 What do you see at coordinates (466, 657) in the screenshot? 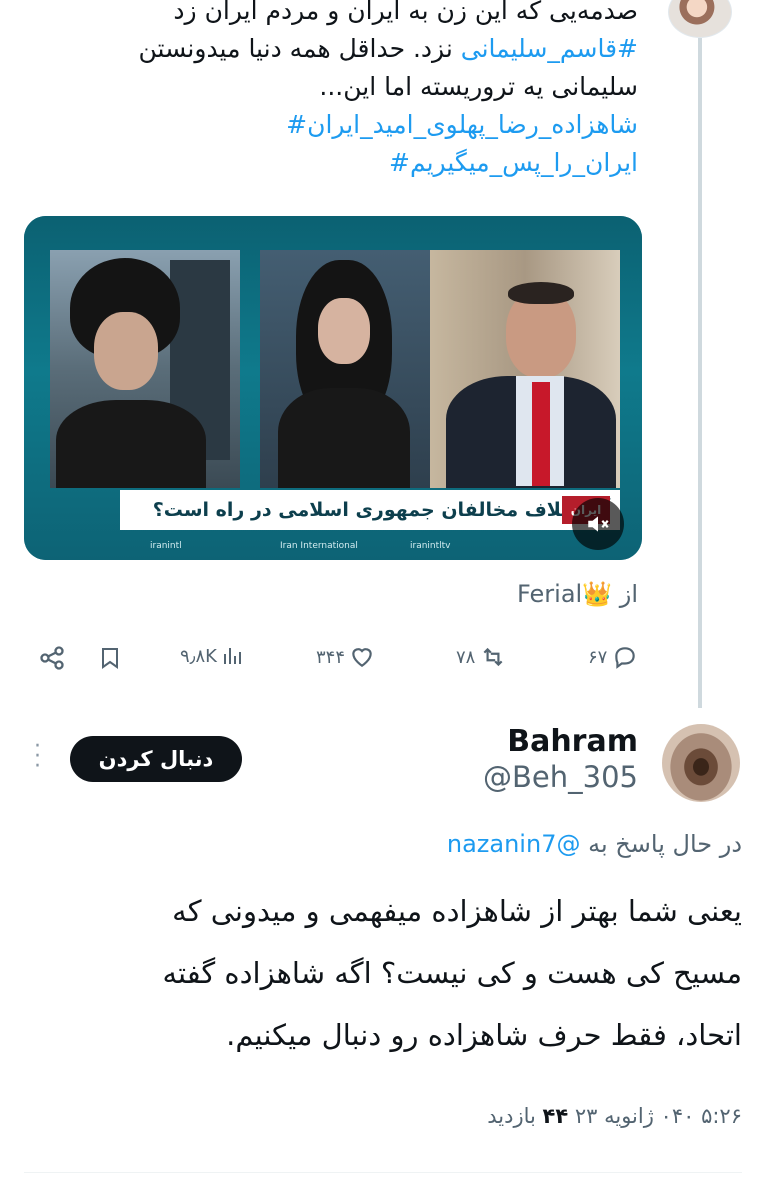
I see `retweet-count: ۷۸` at bounding box center [466, 657].